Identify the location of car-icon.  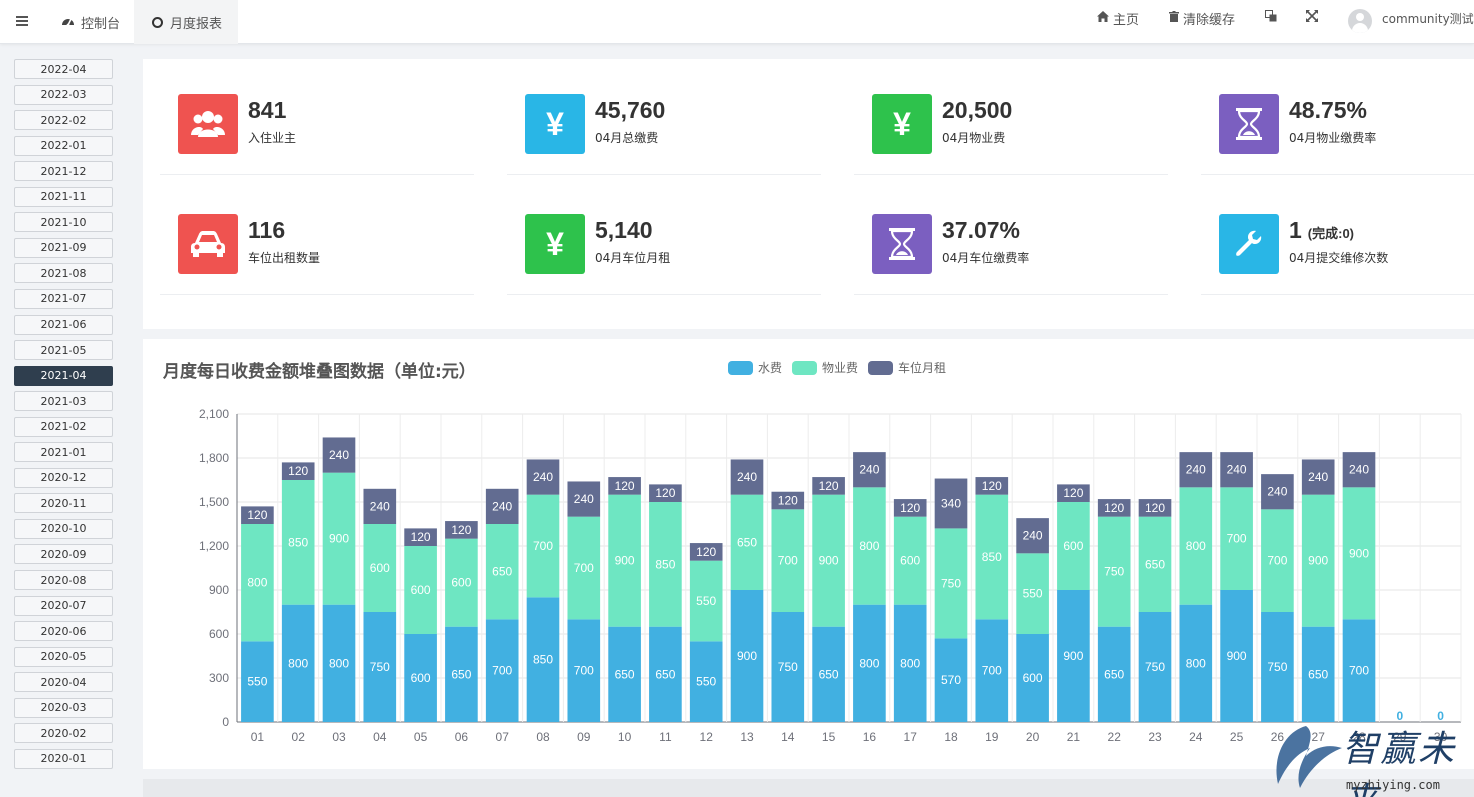
(208, 244).